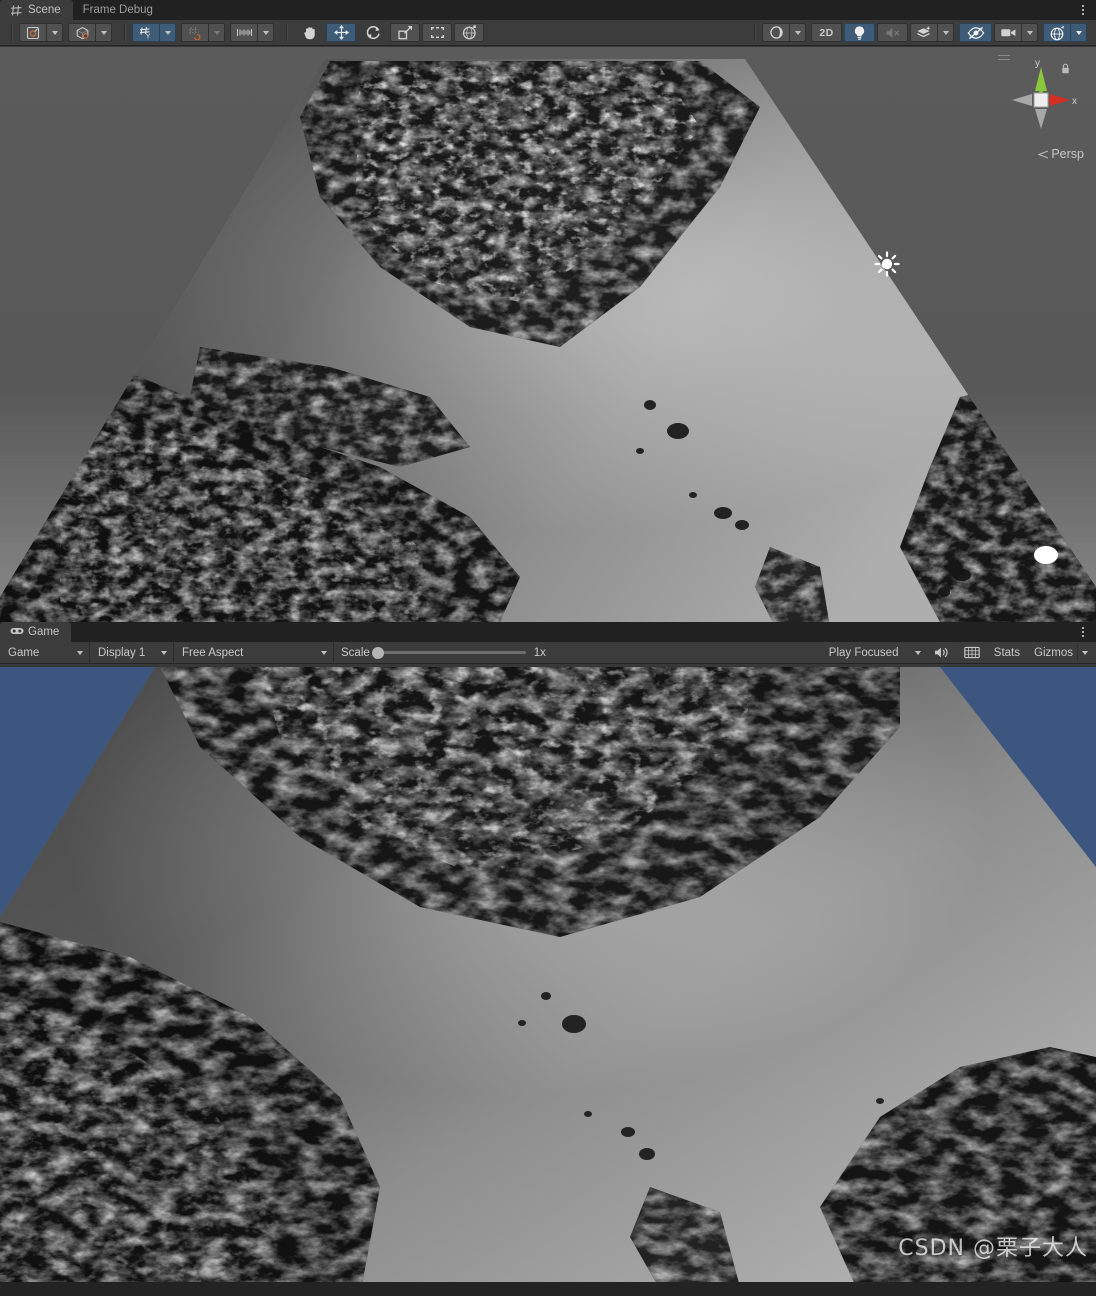  Describe the element at coordinates (775, 32) in the screenshot. I see `shaded-sphere-icon` at that location.